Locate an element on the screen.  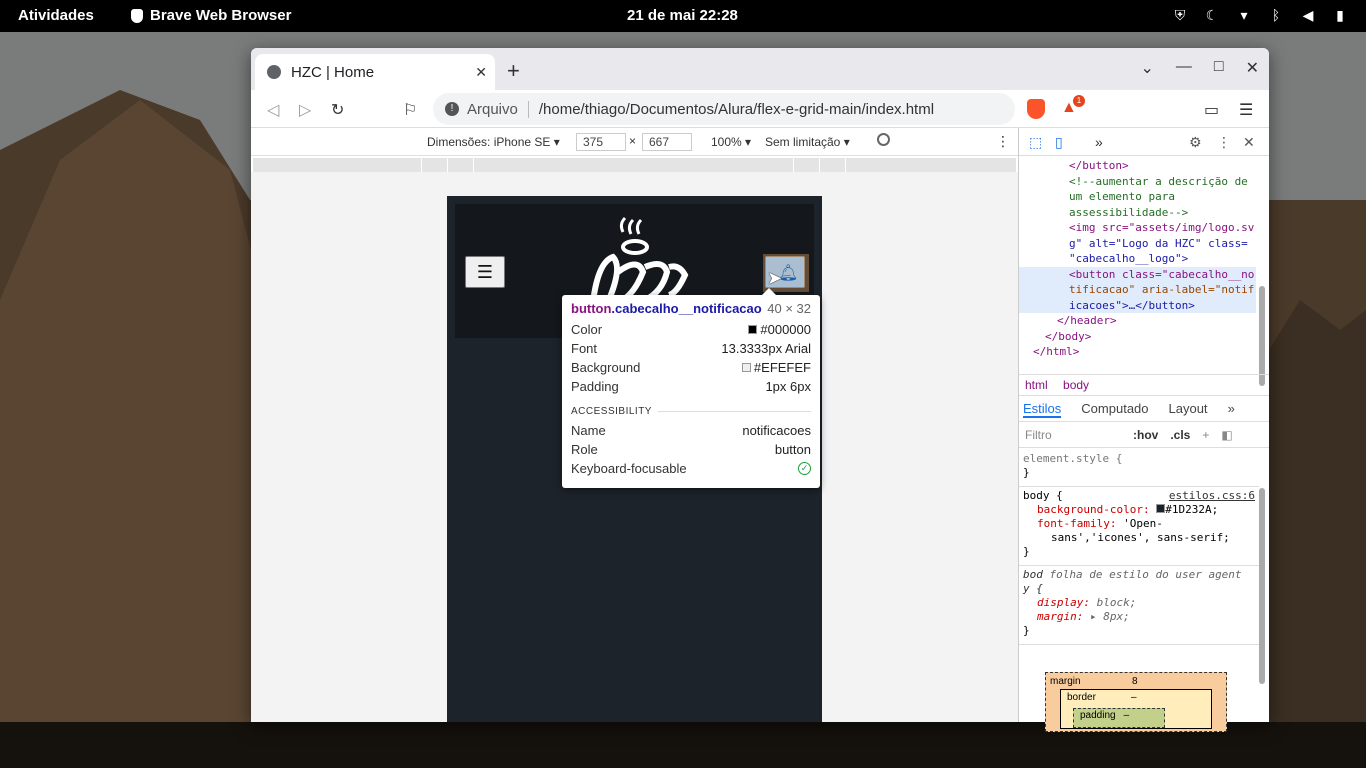
tree-line: assessibilidade--> is located at coordinates (1137, 213).